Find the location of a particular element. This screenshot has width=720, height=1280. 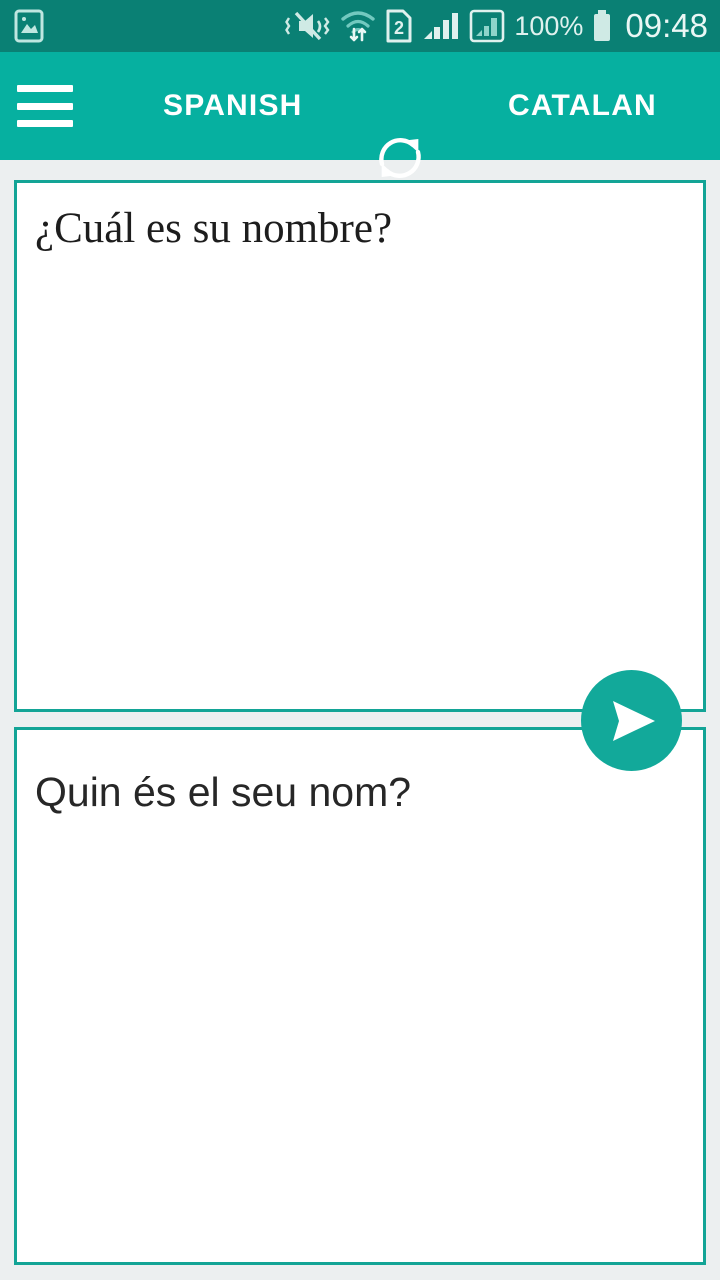

send-button is located at coordinates (631, 720).